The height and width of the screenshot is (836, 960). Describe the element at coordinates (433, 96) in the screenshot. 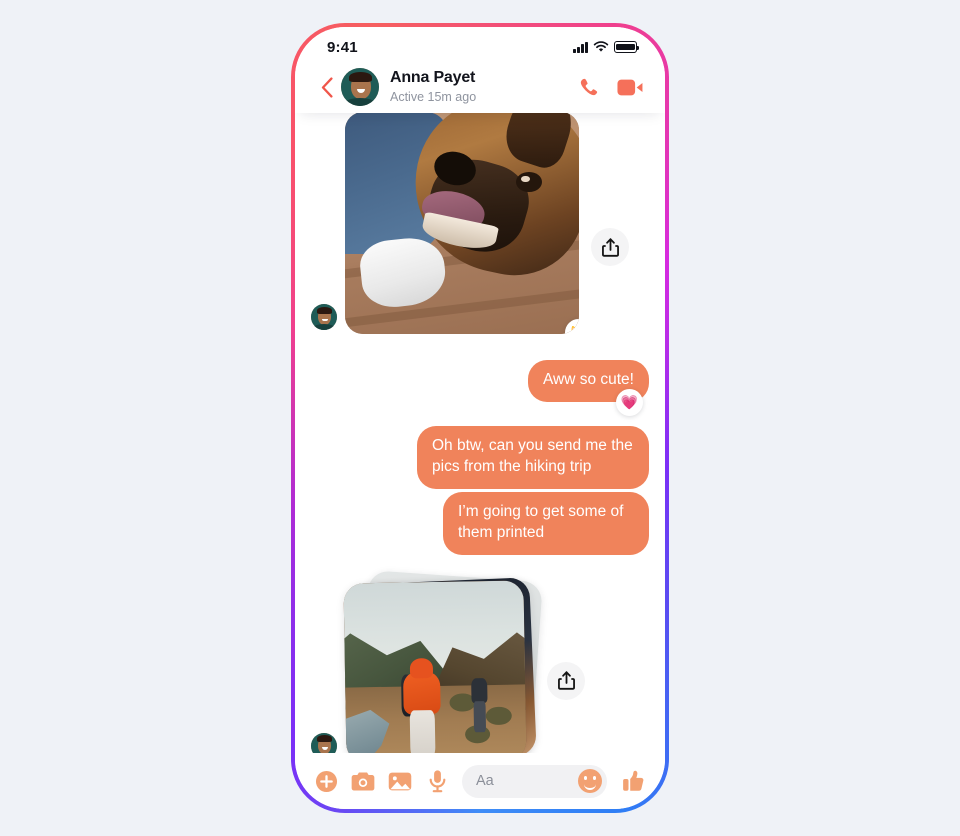

I see `contact-status: Active 15m ago` at that location.